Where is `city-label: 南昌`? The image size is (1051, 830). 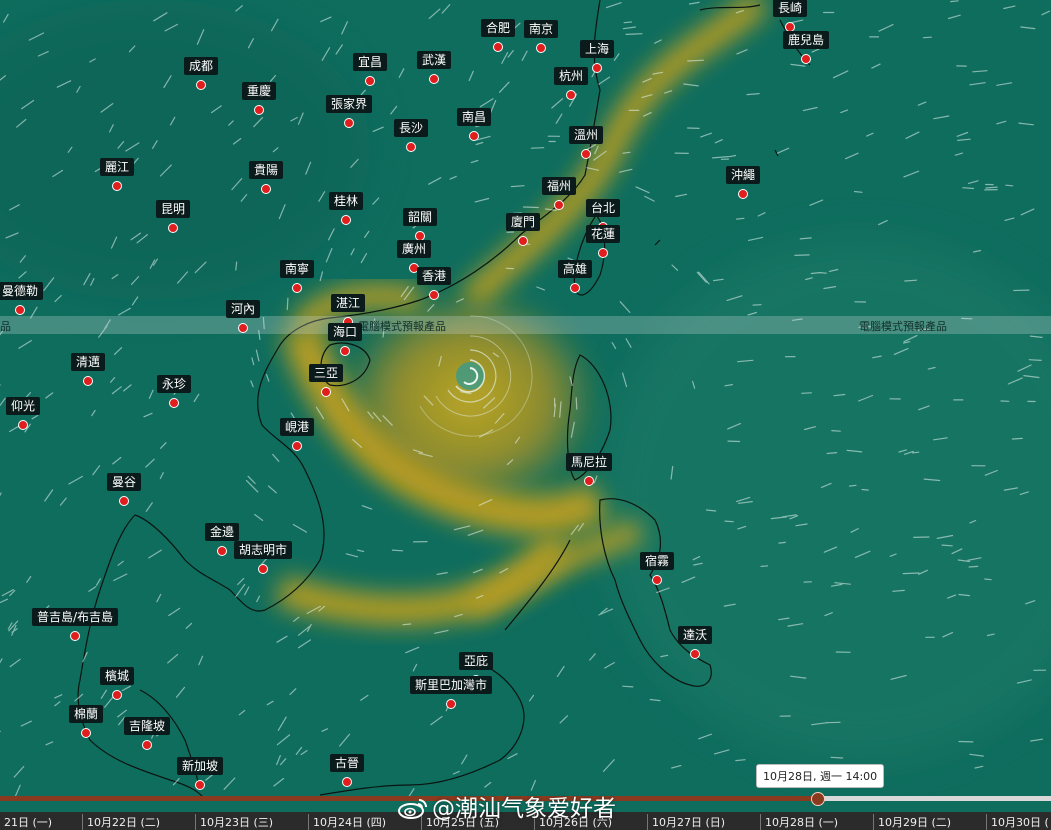 city-label: 南昌 is located at coordinates (474, 117).